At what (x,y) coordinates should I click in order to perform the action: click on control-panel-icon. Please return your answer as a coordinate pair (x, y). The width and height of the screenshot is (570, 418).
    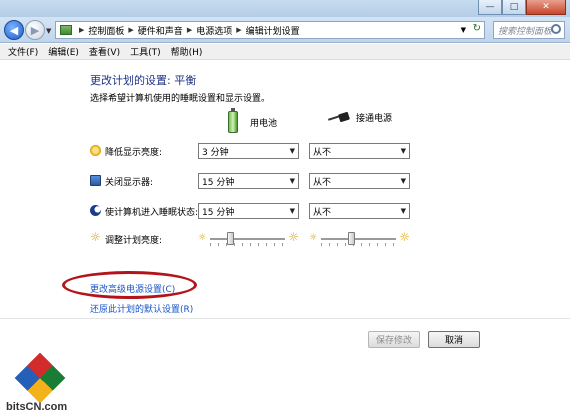
    Looking at the image, I should click on (66, 30).